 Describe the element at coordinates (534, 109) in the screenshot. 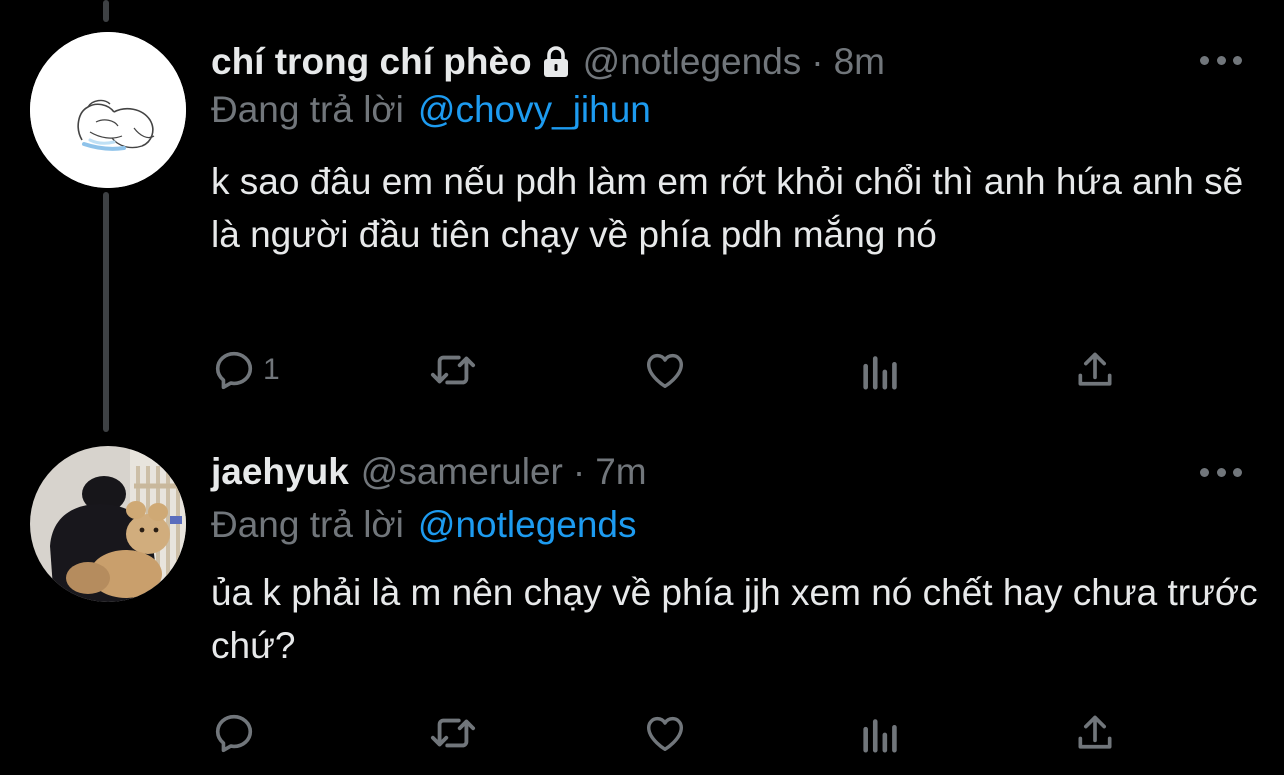

I see `reply-mention-link: @chovy_jihun` at that location.